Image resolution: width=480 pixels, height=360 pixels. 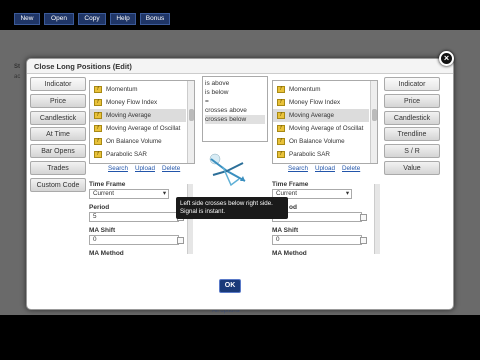 What do you see at coordinates (240, 66) in the screenshot?
I see `dialog-title: Close Long Positions (Edit)` at bounding box center [240, 66].